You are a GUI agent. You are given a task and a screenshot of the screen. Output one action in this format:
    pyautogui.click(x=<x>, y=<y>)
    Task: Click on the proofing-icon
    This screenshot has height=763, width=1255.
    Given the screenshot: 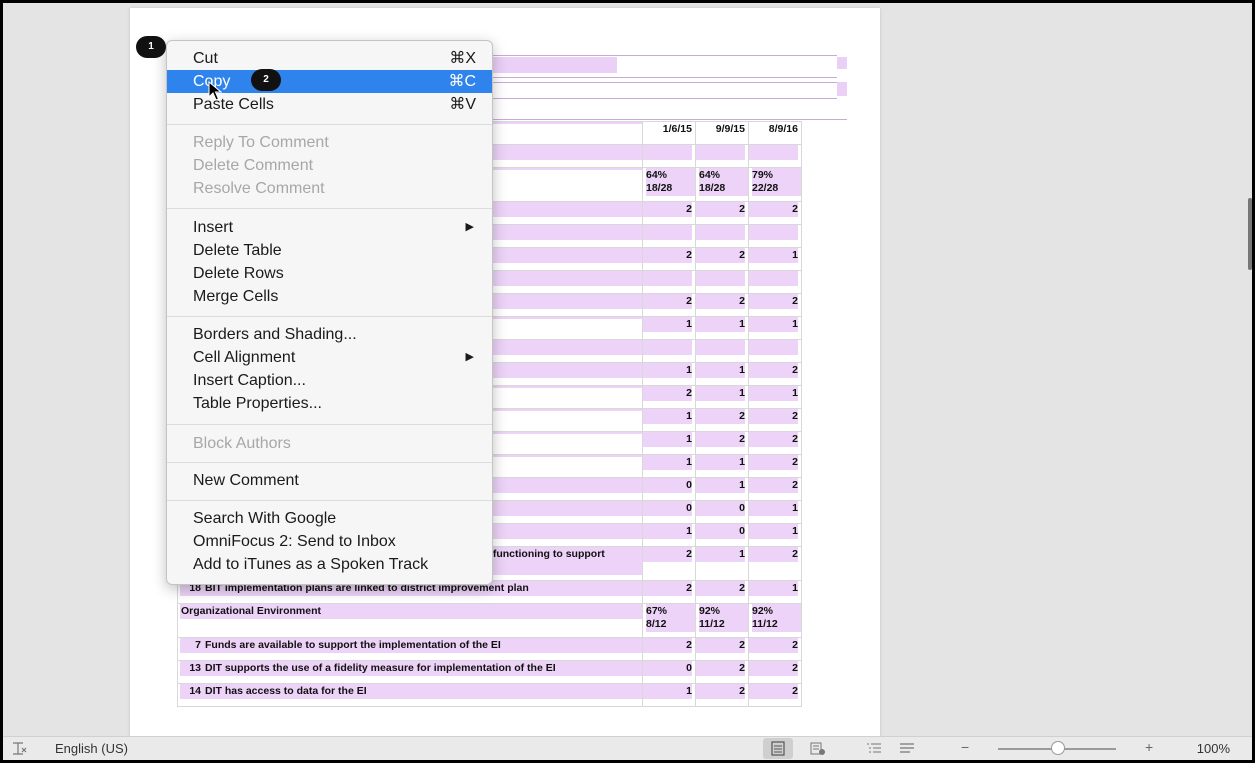 What is the action you would take?
    pyautogui.click(x=19, y=748)
    